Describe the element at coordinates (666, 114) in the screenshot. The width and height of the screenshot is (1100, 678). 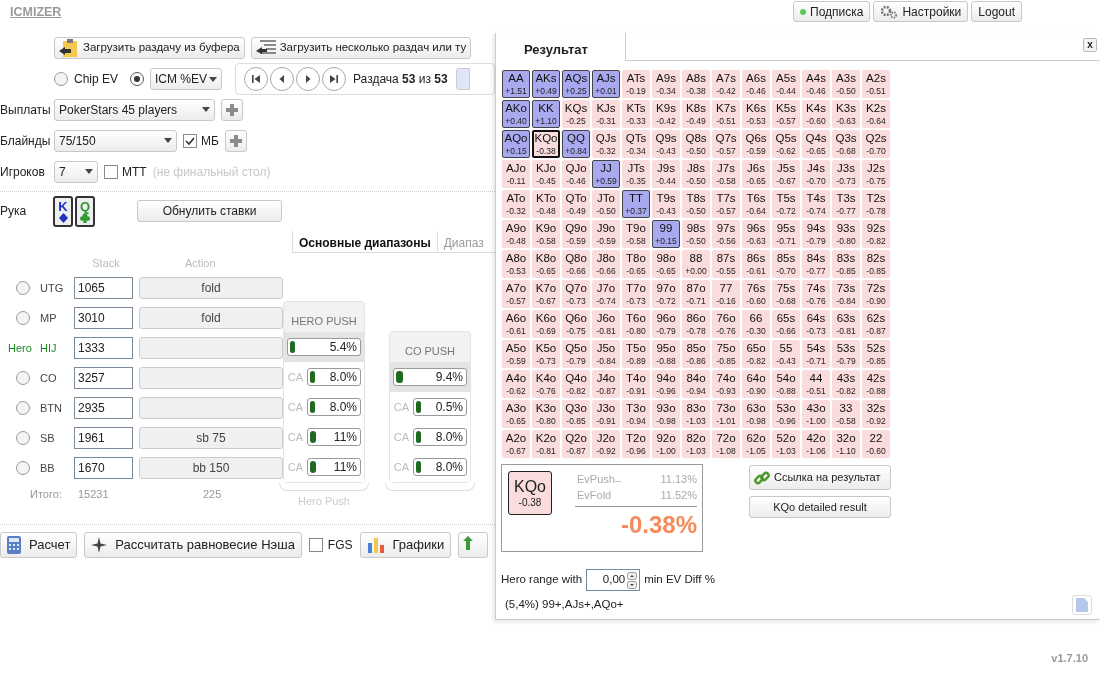
I see `hand-cell: K9s -0.42` at that location.